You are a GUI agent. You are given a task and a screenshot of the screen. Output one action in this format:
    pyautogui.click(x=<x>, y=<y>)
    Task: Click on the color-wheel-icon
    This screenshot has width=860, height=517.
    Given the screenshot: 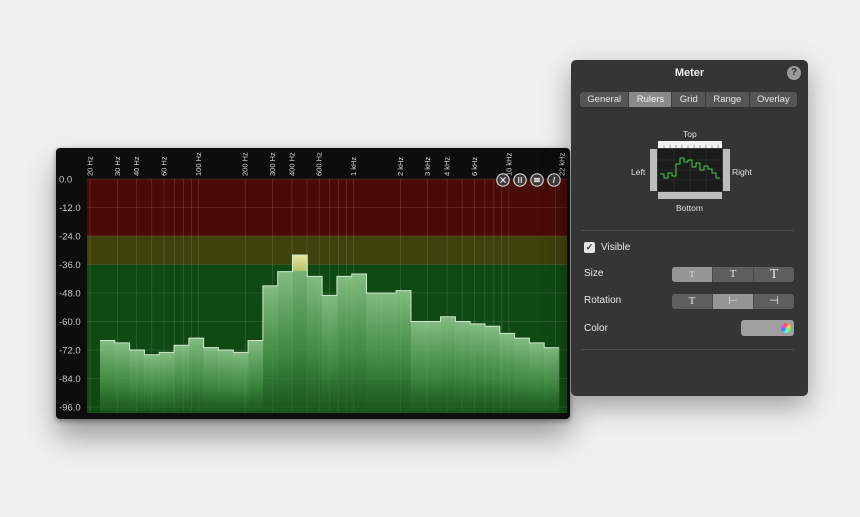 What is the action you would take?
    pyautogui.click(x=786, y=328)
    